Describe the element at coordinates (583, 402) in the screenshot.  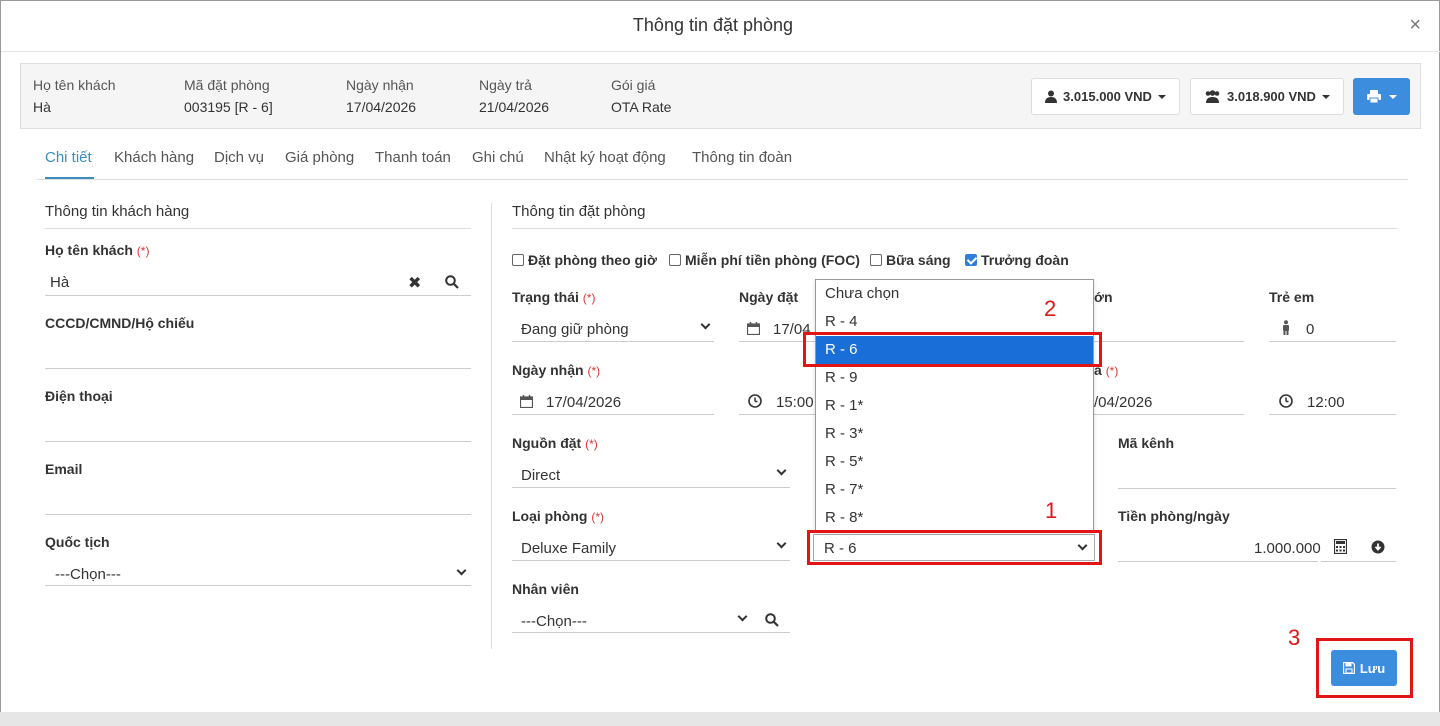
I see `checkin-date-input: 17/04/2026` at that location.